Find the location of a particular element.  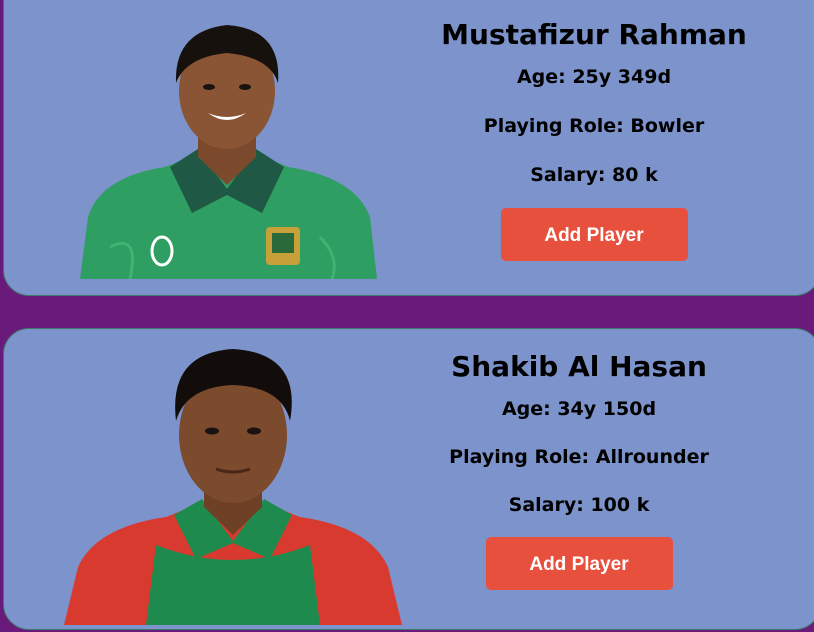

player-salary: Salary: 80 k is located at coordinates (594, 175).